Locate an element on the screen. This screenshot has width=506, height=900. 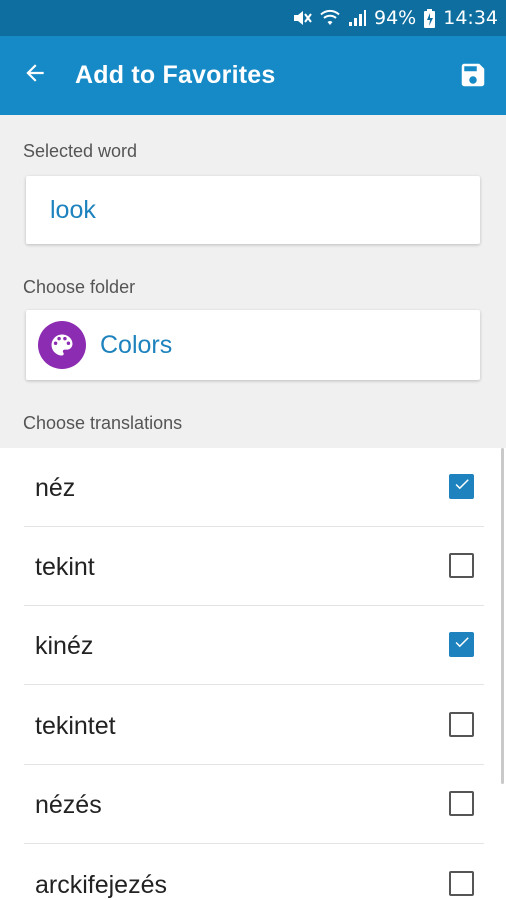
folder-selector: Colors is located at coordinates (253, 345).